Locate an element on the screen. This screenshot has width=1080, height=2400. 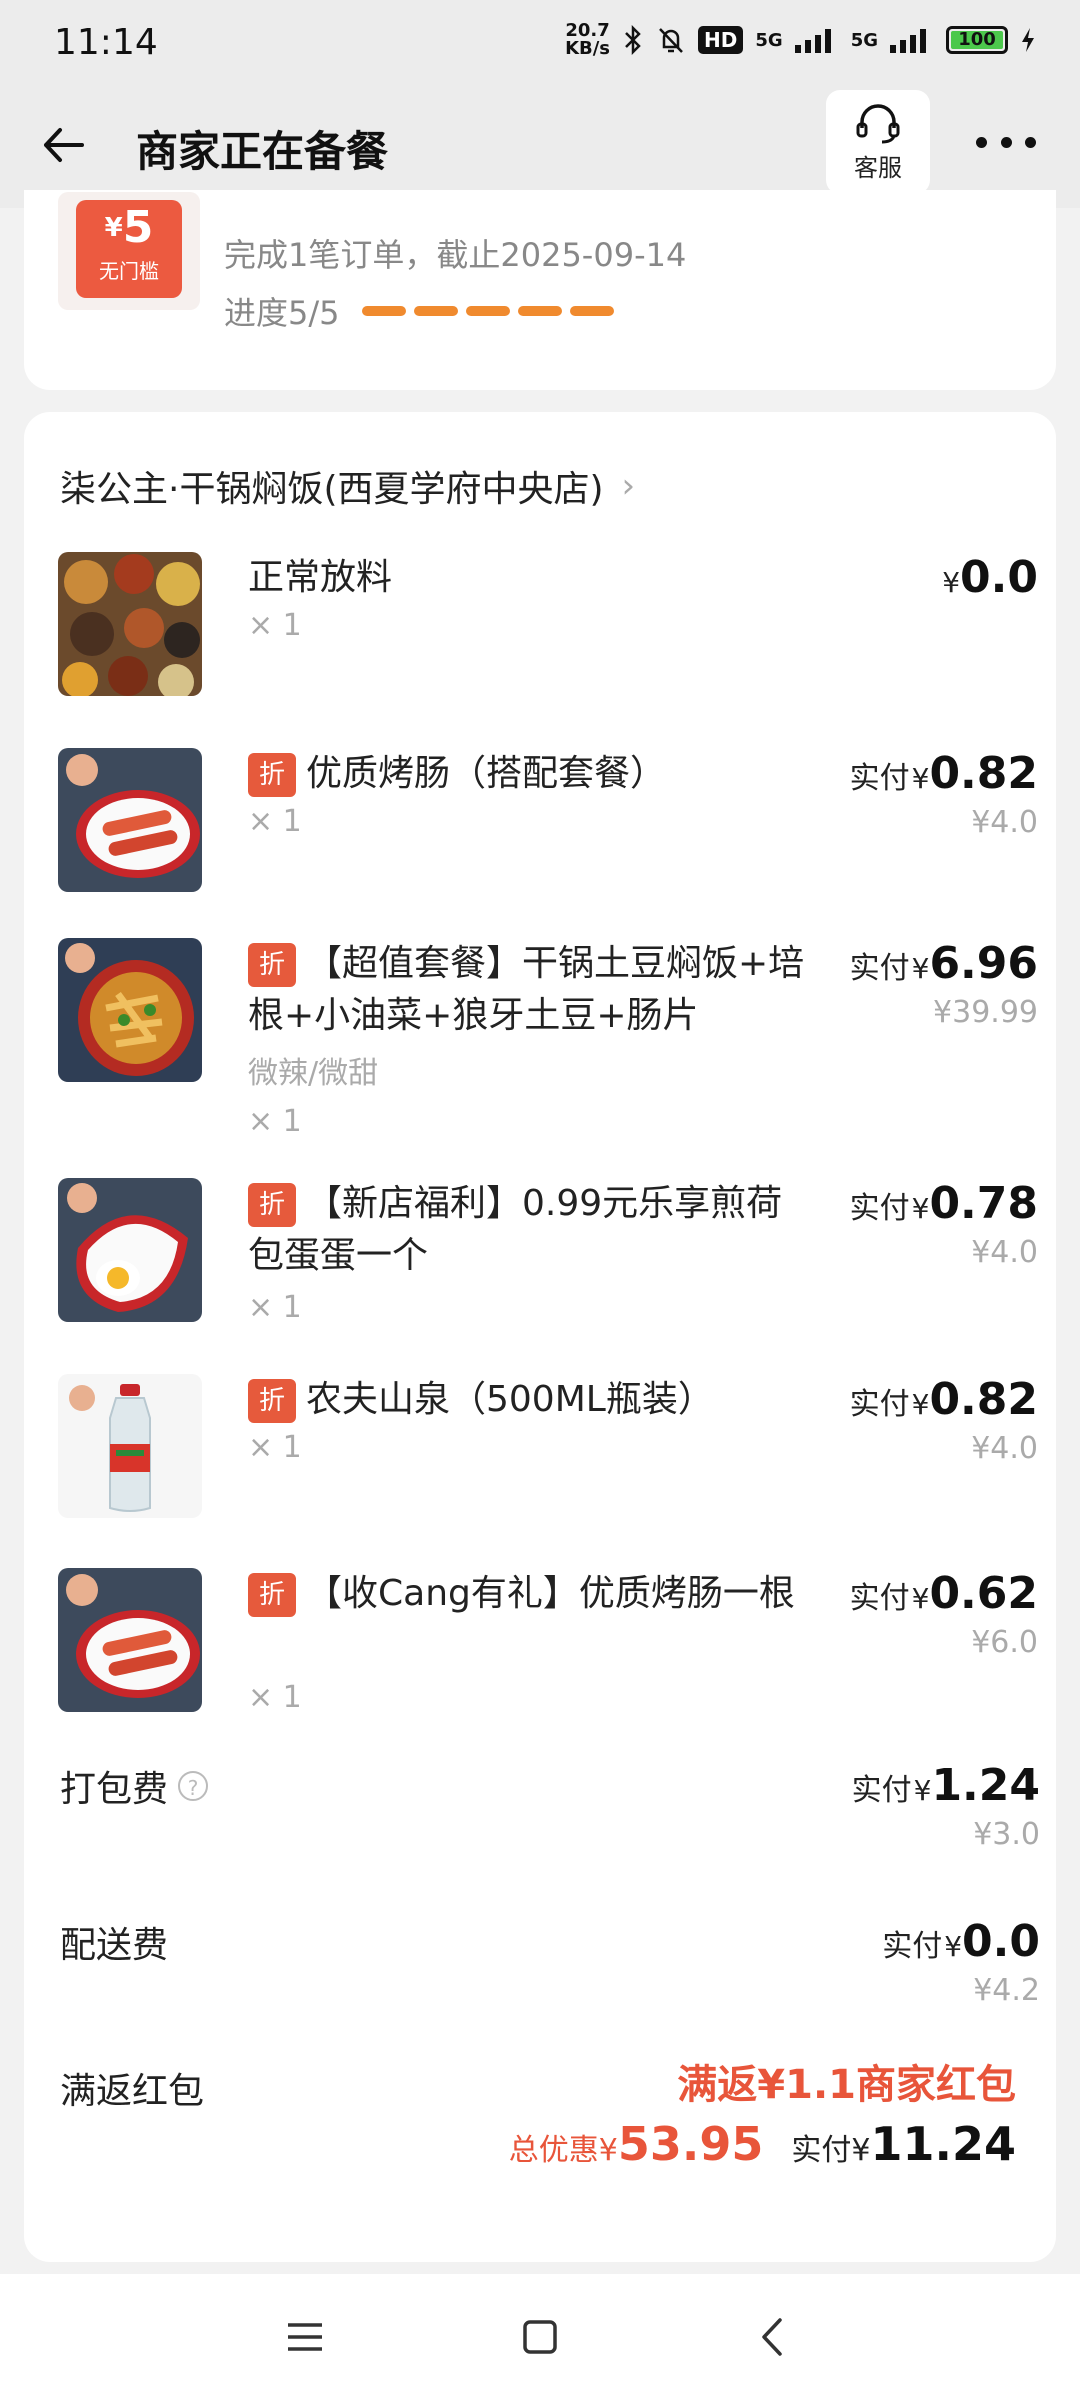
item-price: 实付¥6.96 ¥39.99 is located at coordinates (943, 984).